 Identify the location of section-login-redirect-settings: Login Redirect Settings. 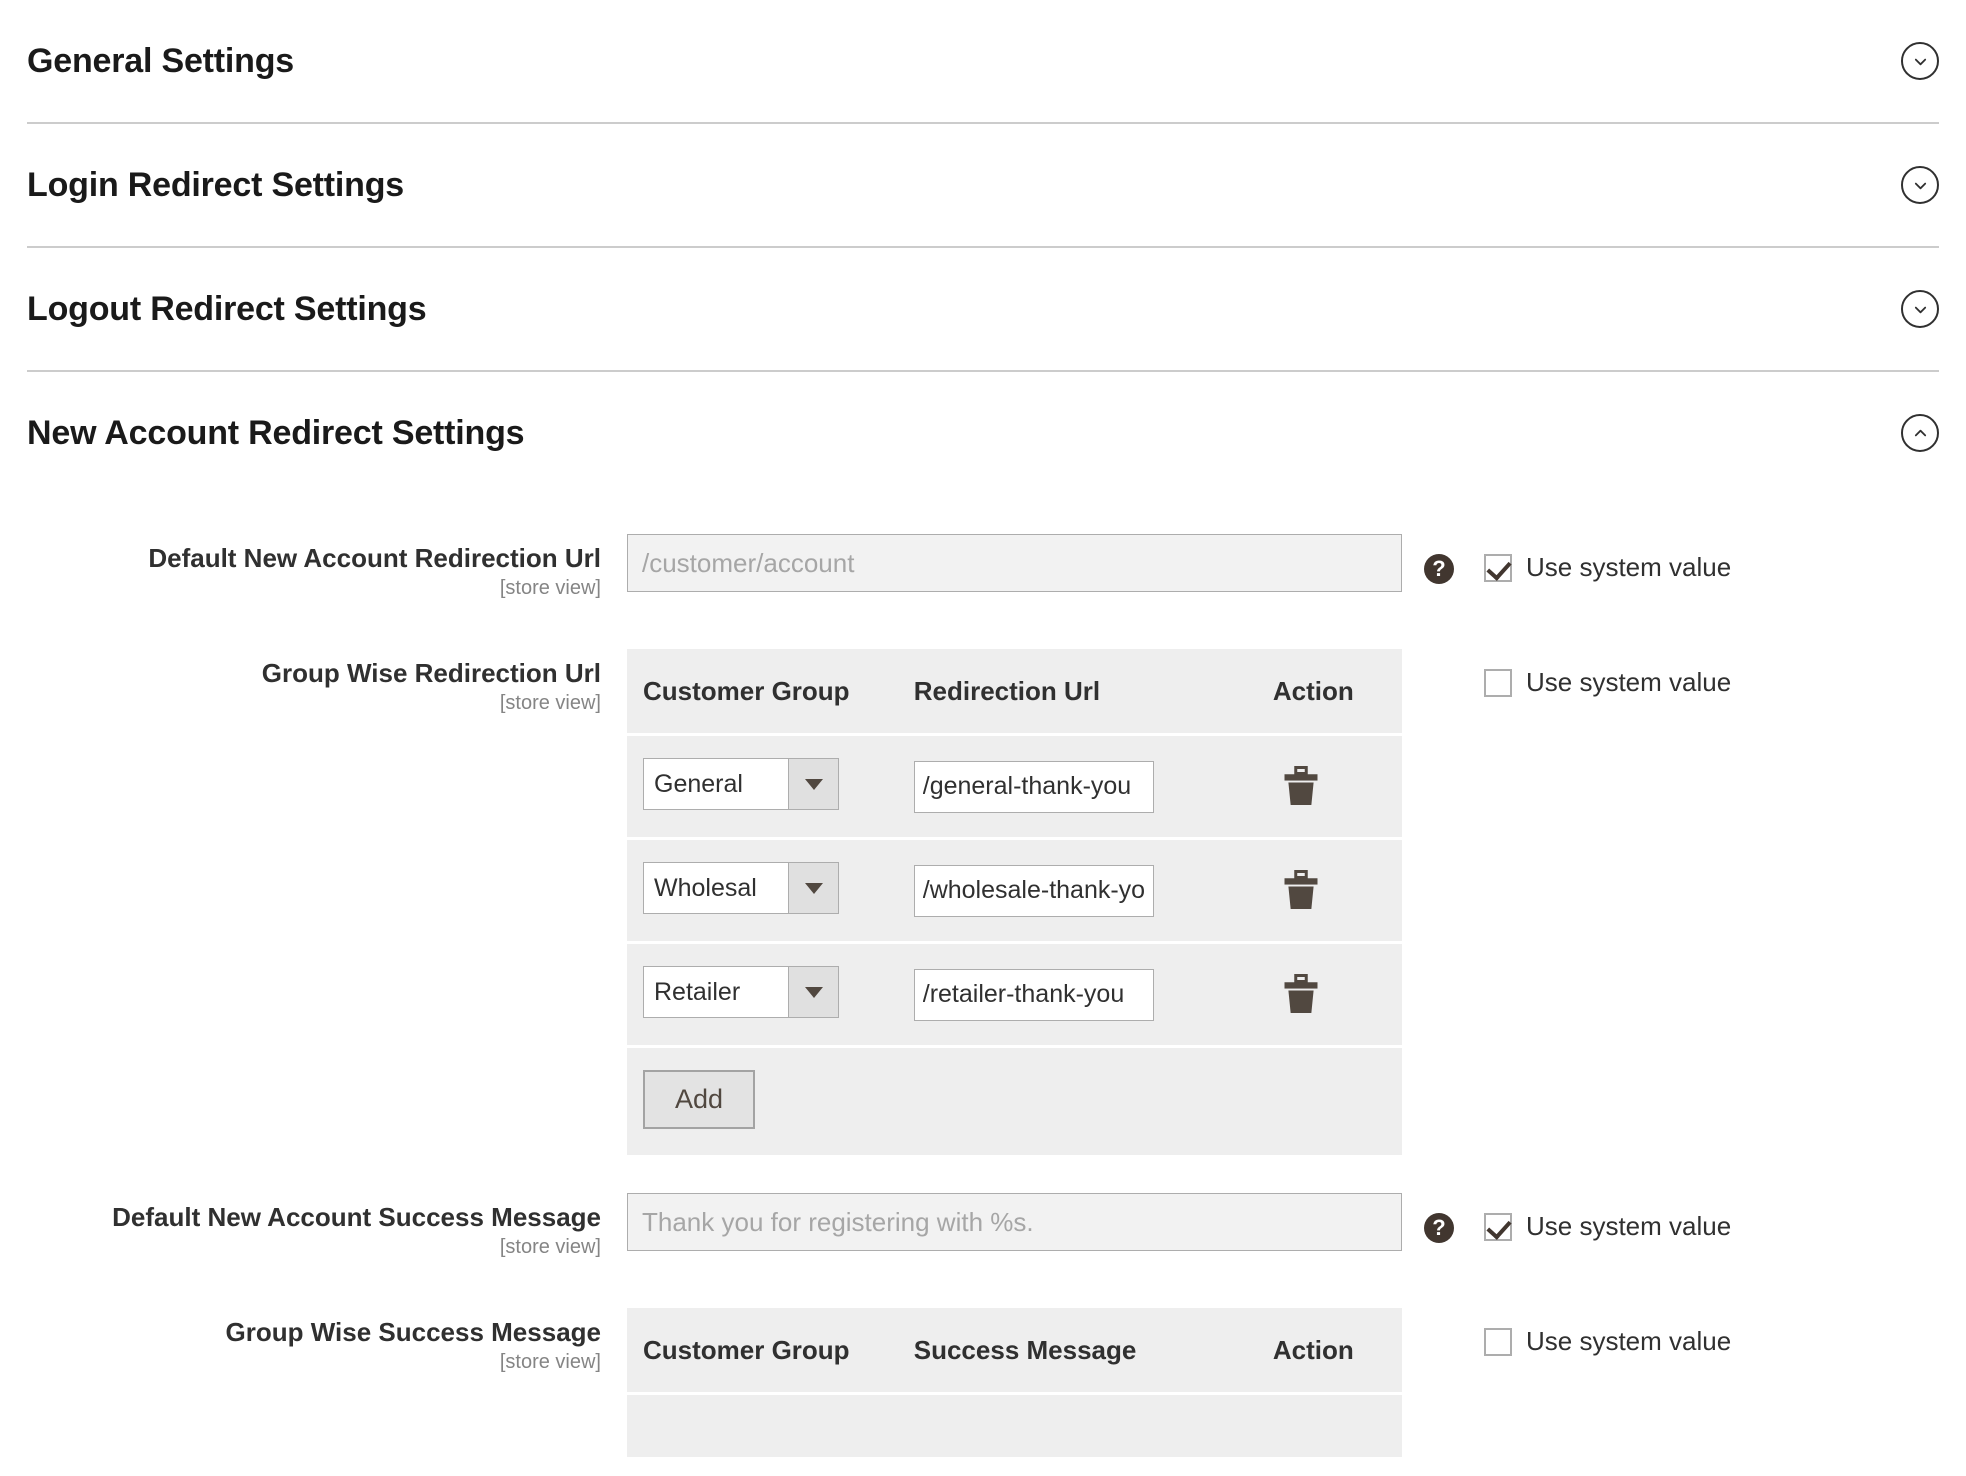
(983, 186).